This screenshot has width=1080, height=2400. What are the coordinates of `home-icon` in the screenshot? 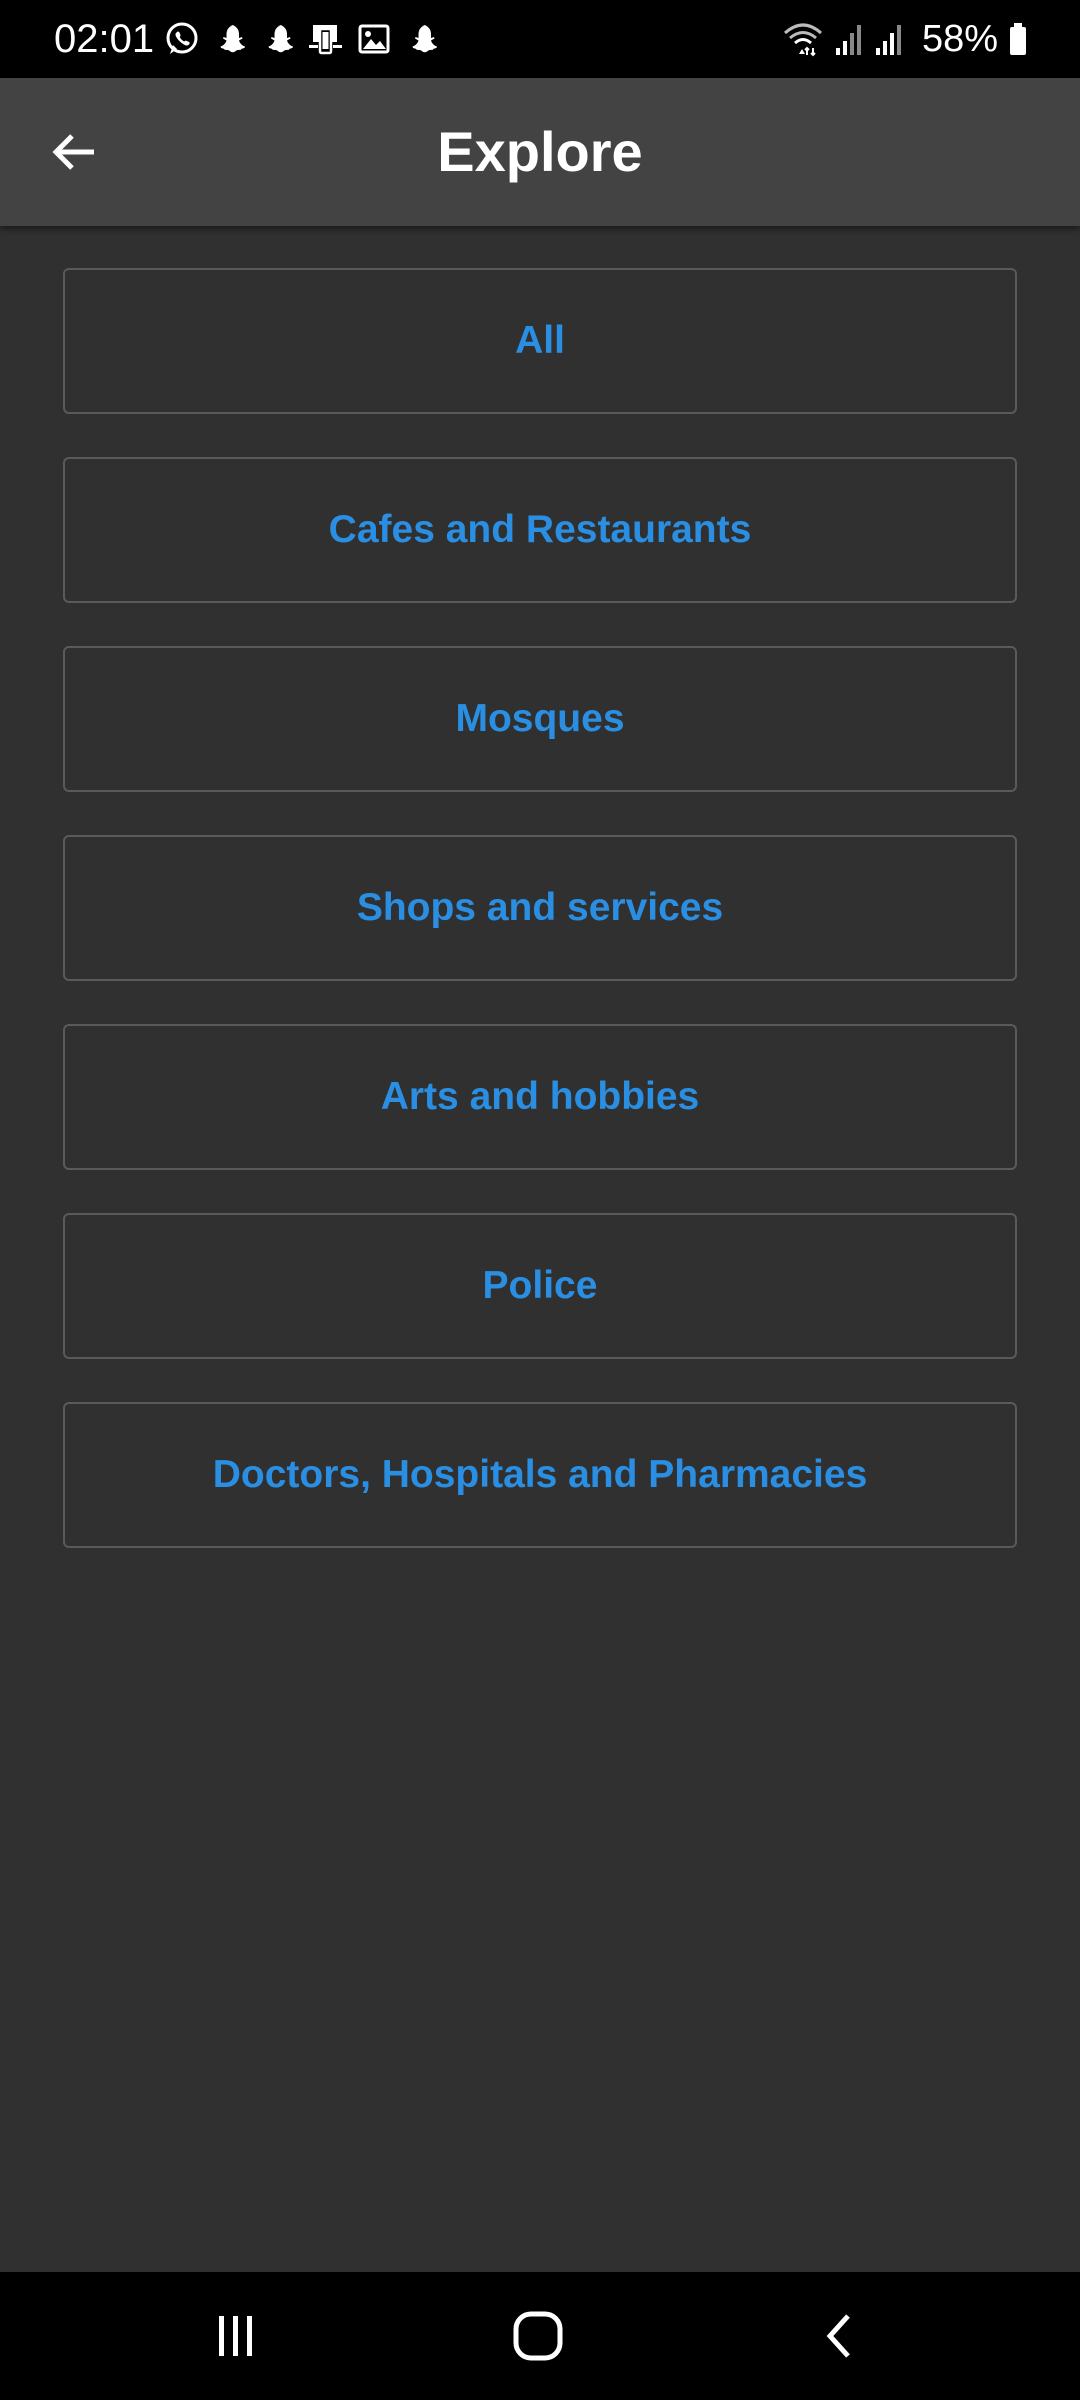 It's located at (538, 2336).